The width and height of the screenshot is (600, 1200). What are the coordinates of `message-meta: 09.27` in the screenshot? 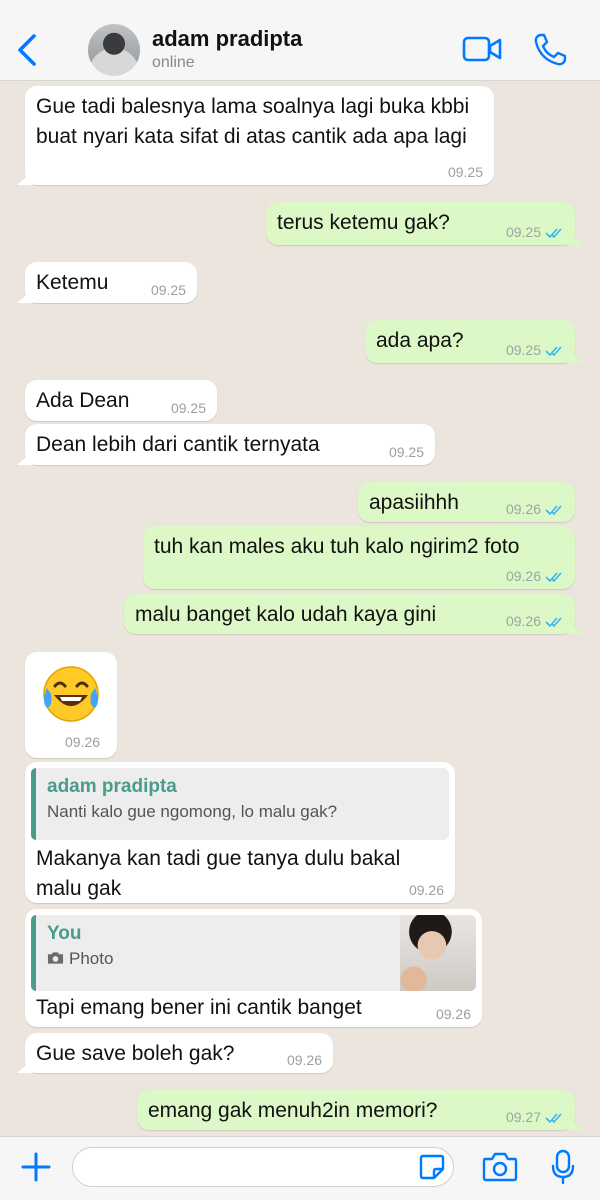 It's located at (535, 1117).